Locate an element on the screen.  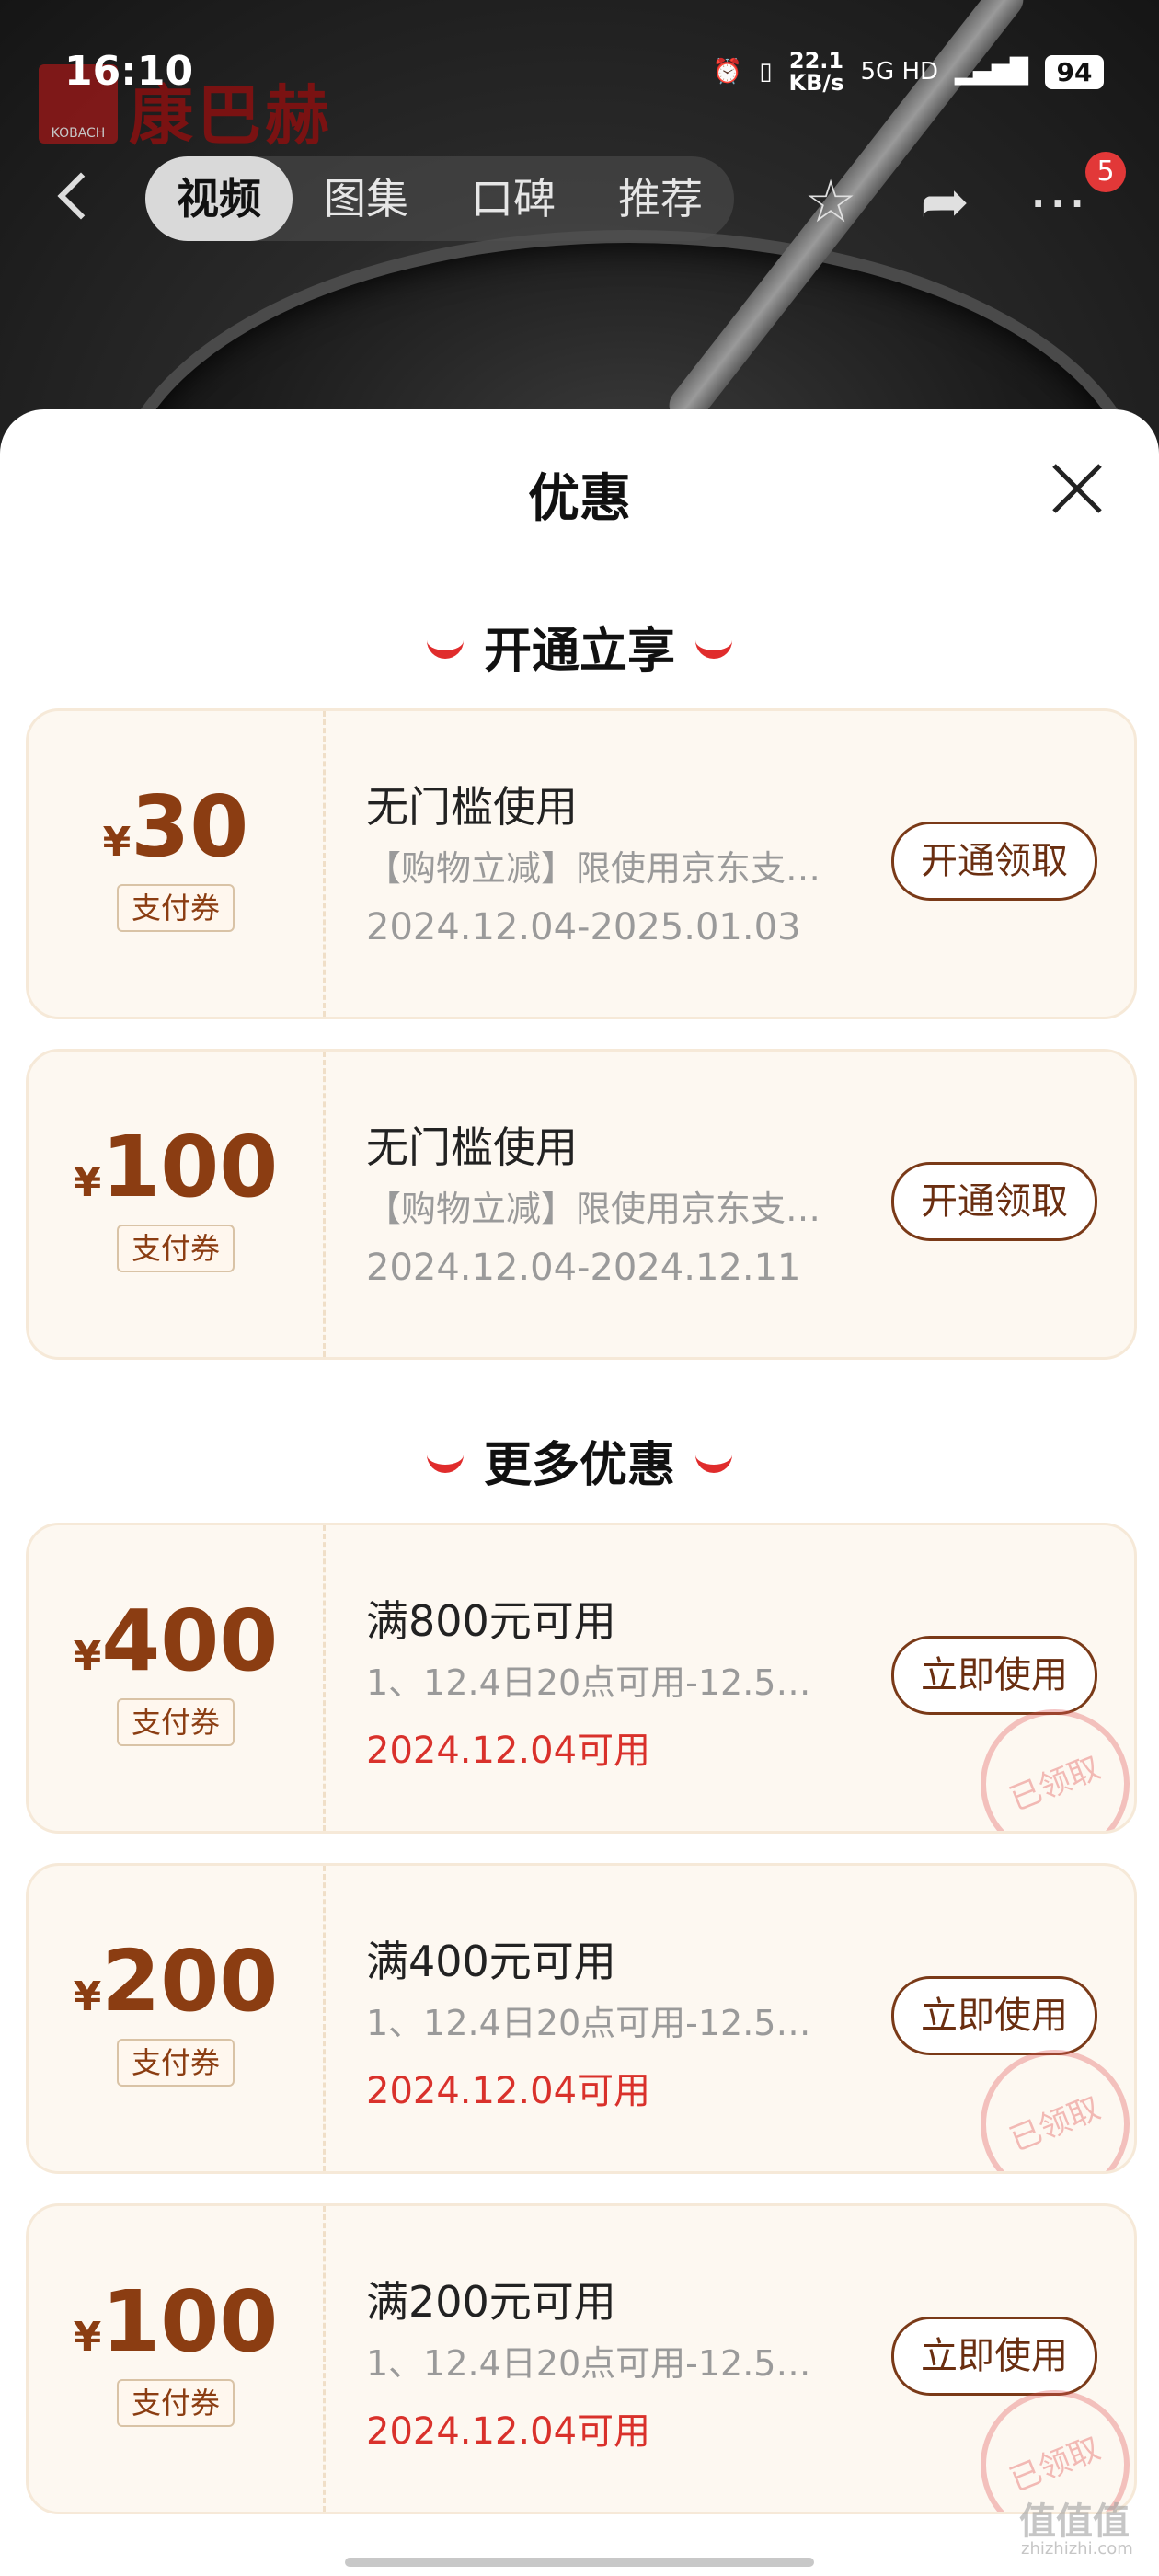
vibrate-icon: ▯ is located at coordinates (766, 72).